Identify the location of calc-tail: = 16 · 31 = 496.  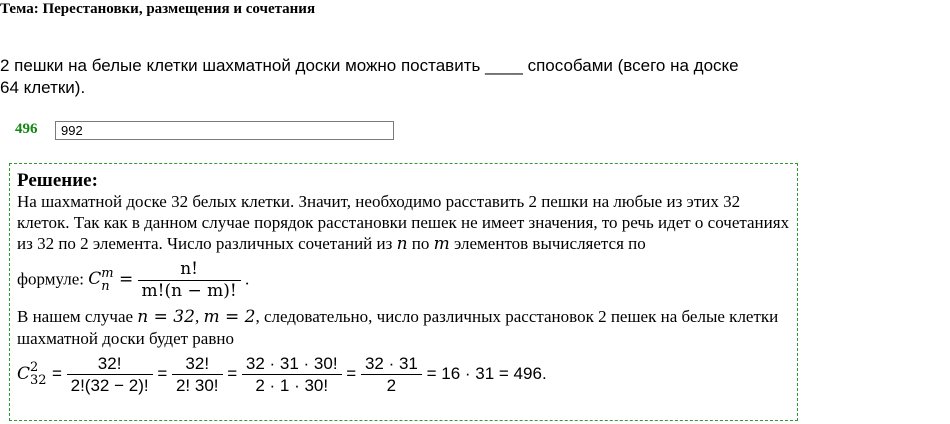
(484, 373).